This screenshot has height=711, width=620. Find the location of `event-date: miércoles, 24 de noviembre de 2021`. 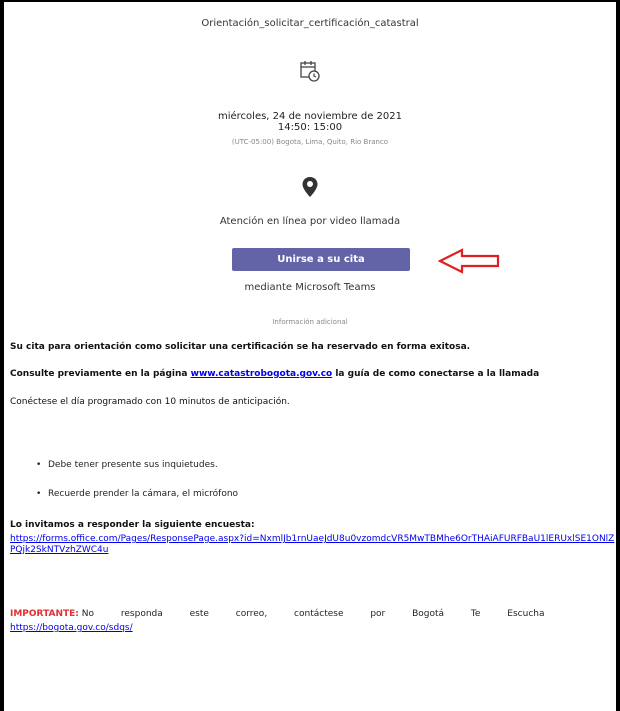

event-date: miércoles, 24 de noviembre de 2021 is located at coordinates (309, 116).